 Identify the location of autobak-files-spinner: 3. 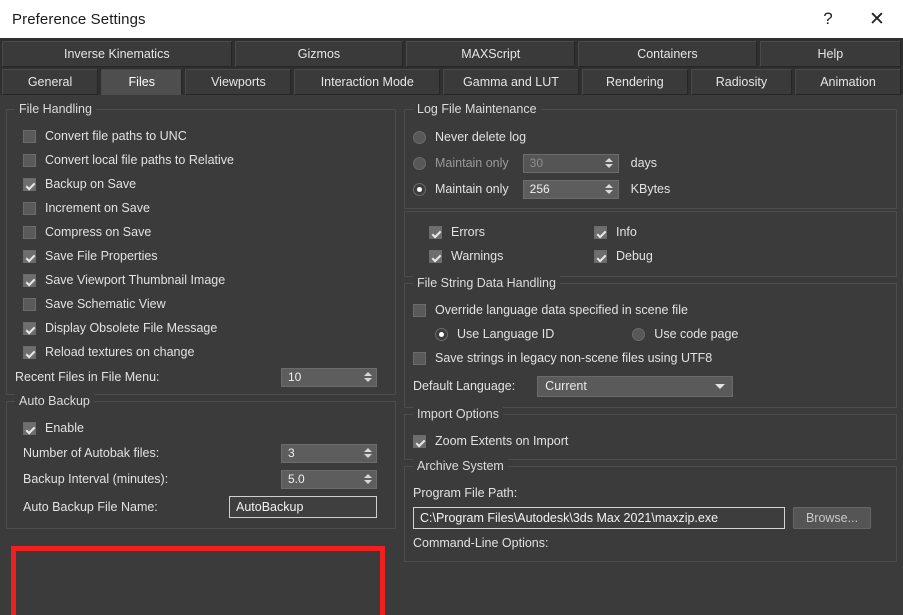
(329, 453).